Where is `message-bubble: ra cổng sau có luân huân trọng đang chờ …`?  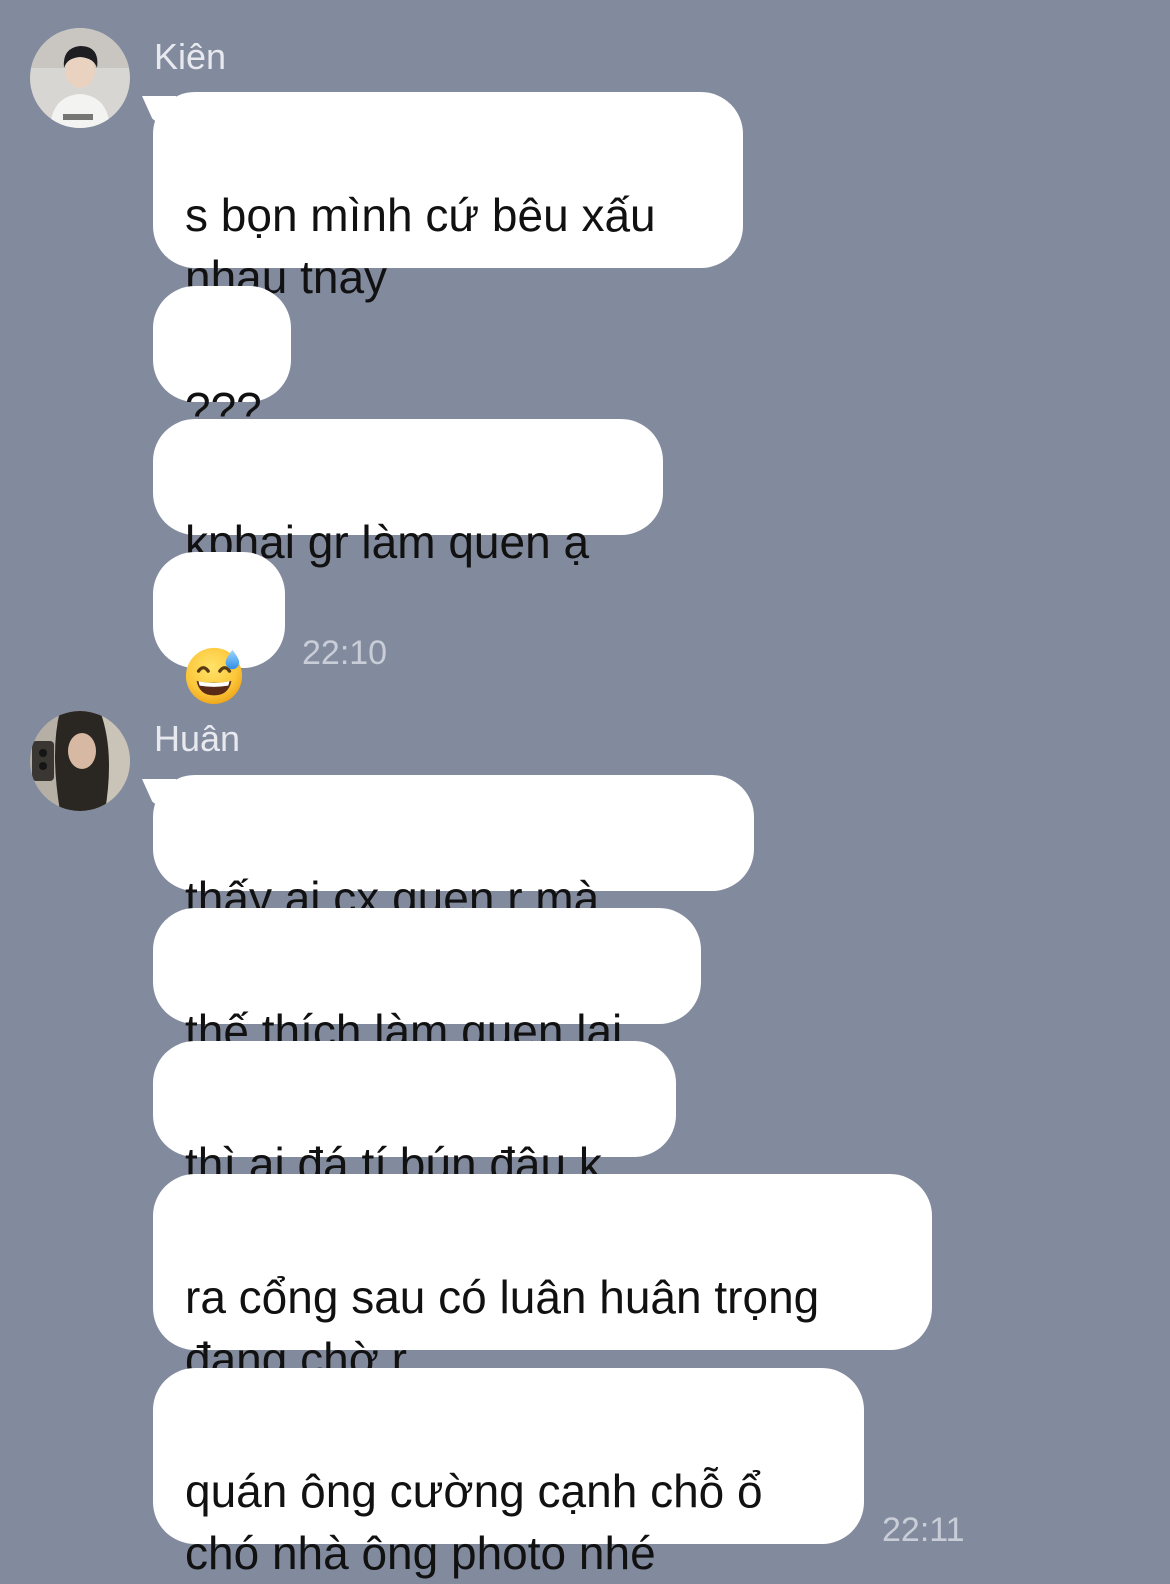 message-bubble: ra cổng sau có luân huân trọng đang chờ … is located at coordinates (542, 1279).